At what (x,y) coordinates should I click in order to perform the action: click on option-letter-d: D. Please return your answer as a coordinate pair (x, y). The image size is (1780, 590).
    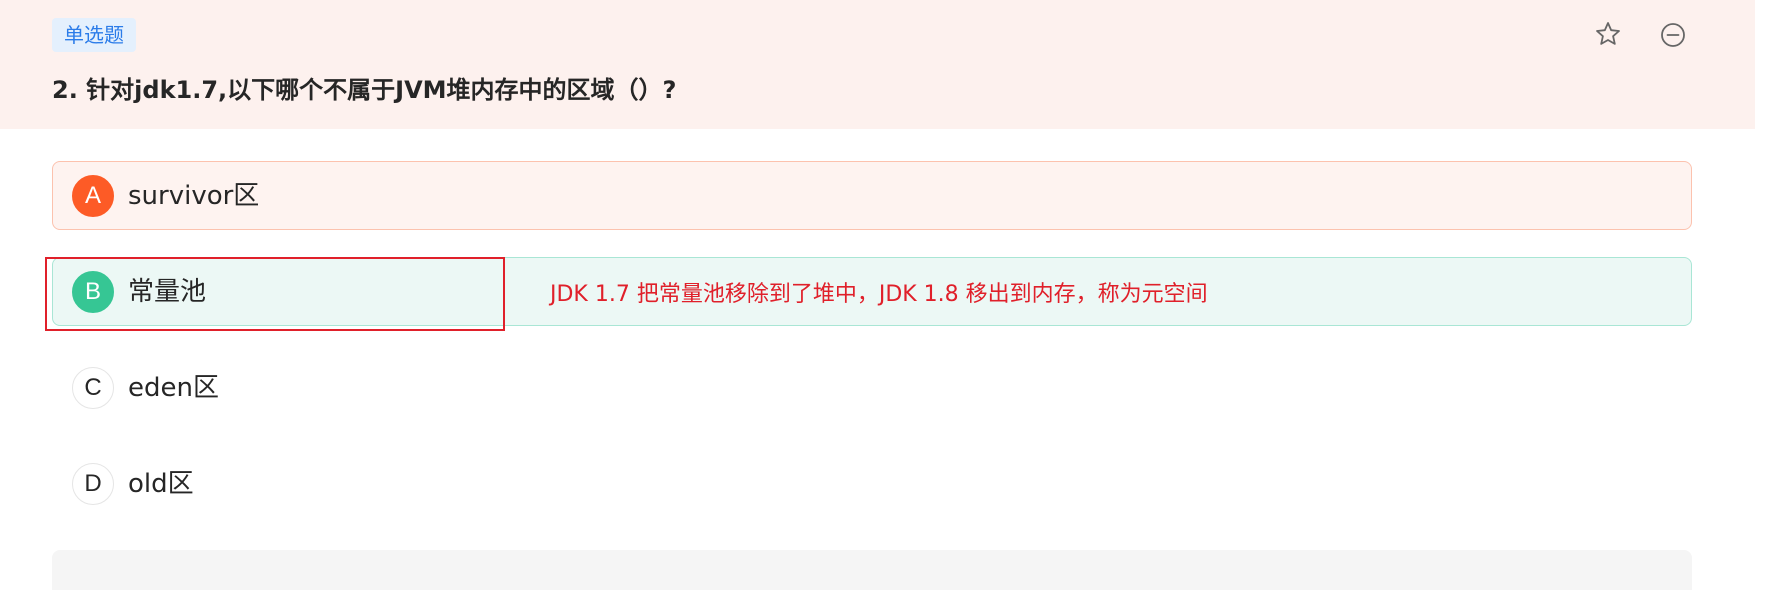
    Looking at the image, I should click on (93, 484).